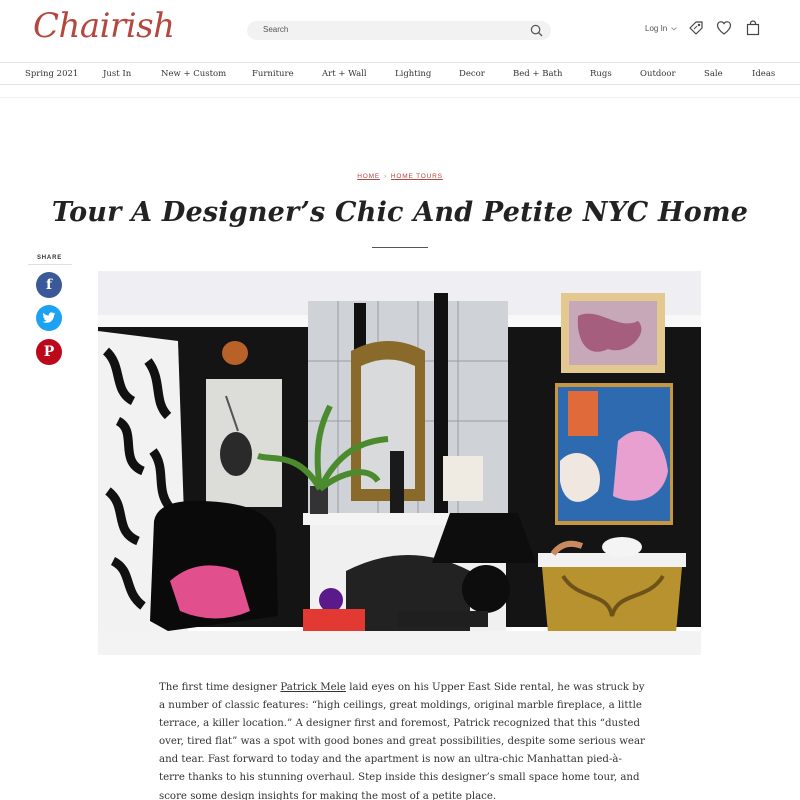 The height and width of the screenshot is (800, 800). What do you see at coordinates (656, 28) in the screenshot?
I see `login-link: Log In` at bounding box center [656, 28].